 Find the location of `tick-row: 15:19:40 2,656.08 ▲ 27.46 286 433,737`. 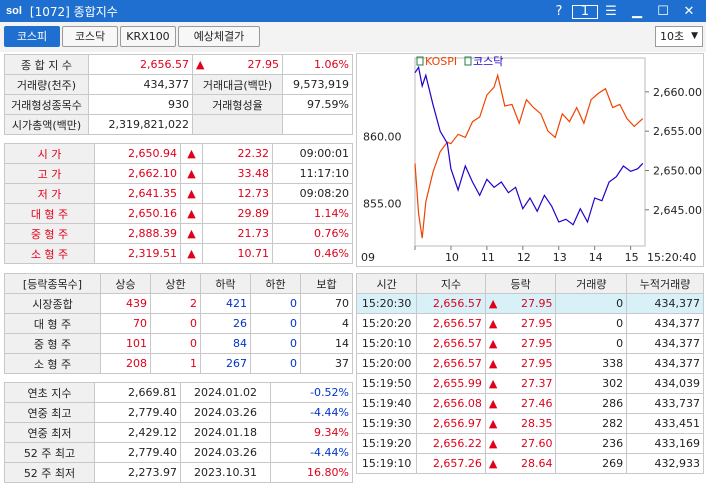

tick-row: 15:19:40 2,656.08 ▲ 27.46 286 433,737 is located at coordinates (529, 403).